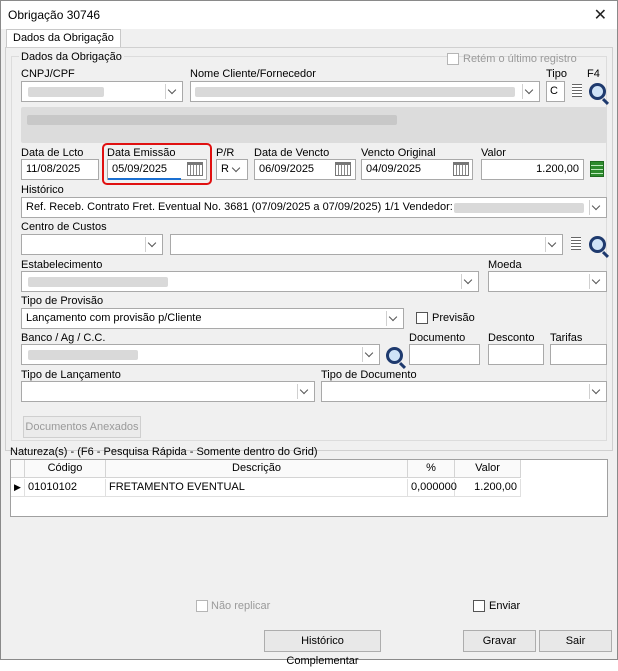 The width and height of the screenshot is (618, 671). What do you see at coordinates (505, 606) in the screenshot?
I see `enviar-label: Enviar` at bounding box center [505, 606].